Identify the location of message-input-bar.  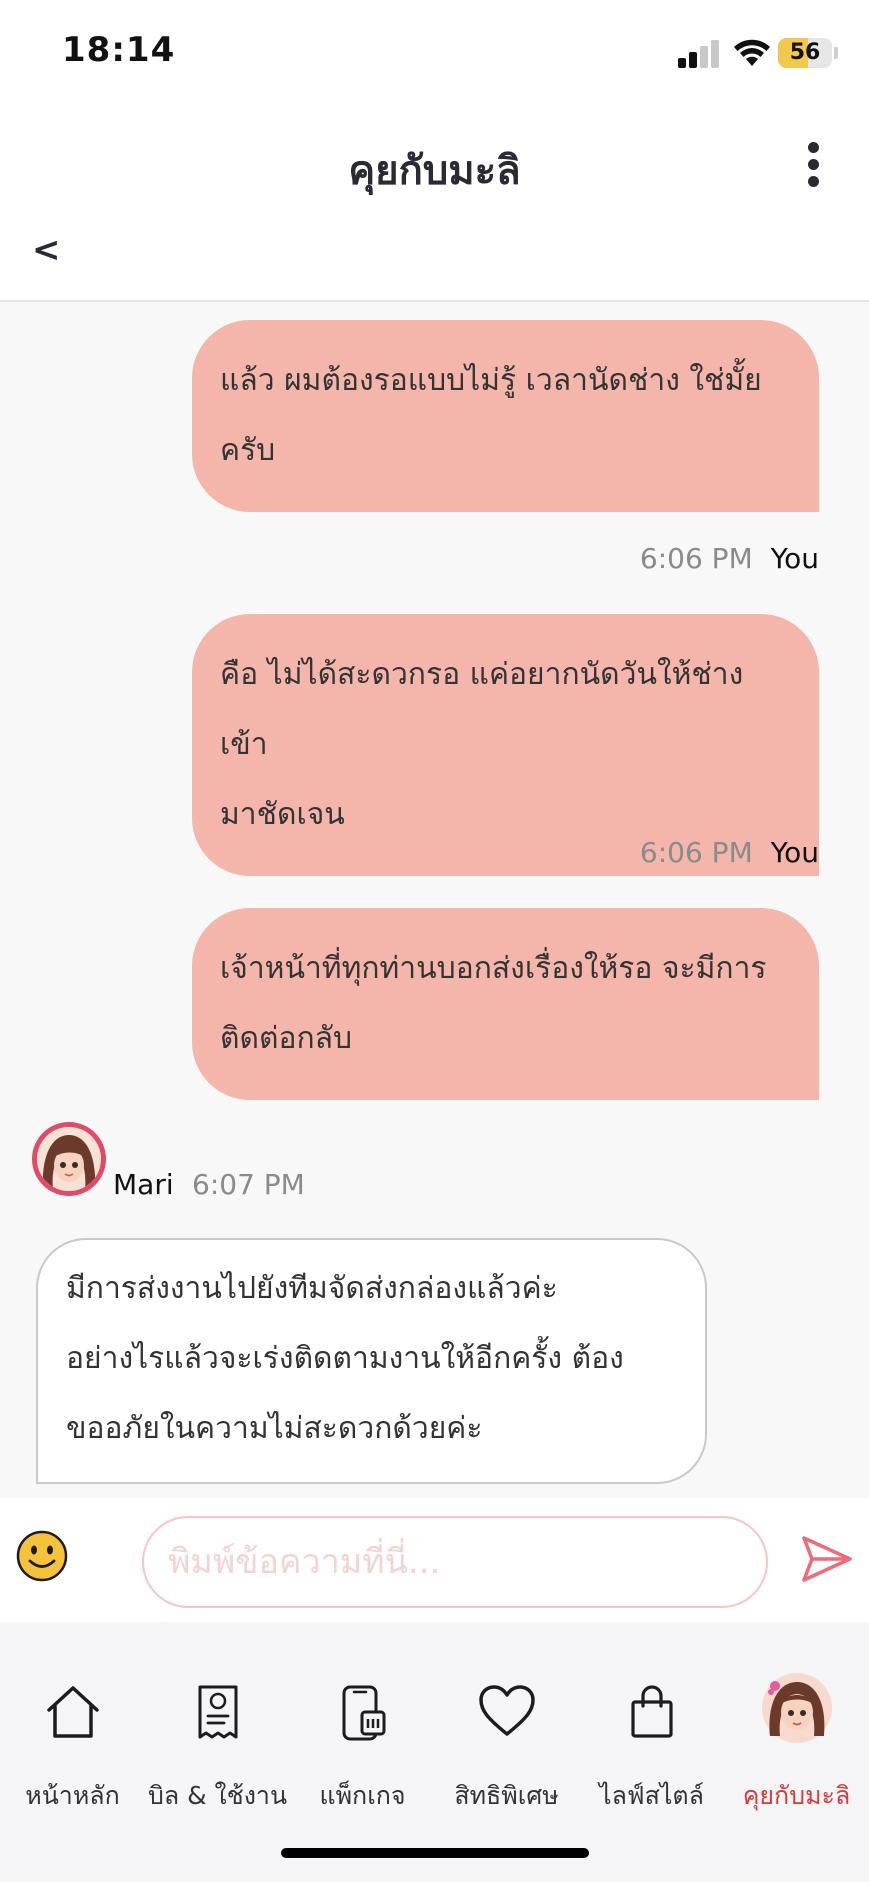
(434, 1560).